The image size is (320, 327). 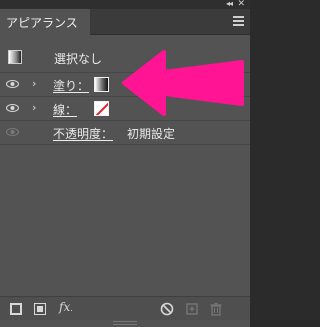 What do you see at coordinates (216, 309) in the screenshot?
I see `trash-icon` at bounding box center [216, 309].